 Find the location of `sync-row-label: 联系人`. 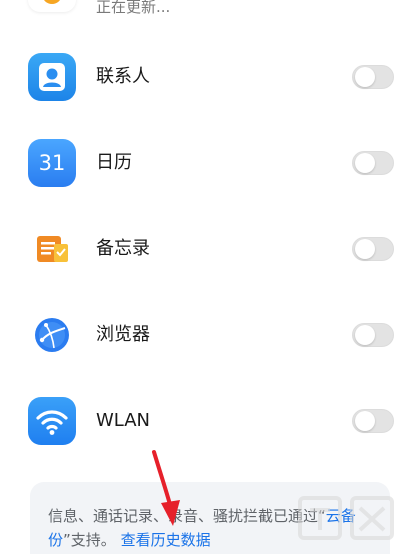

sync-row-label: 联系人 is located at coordinates (123, 76).